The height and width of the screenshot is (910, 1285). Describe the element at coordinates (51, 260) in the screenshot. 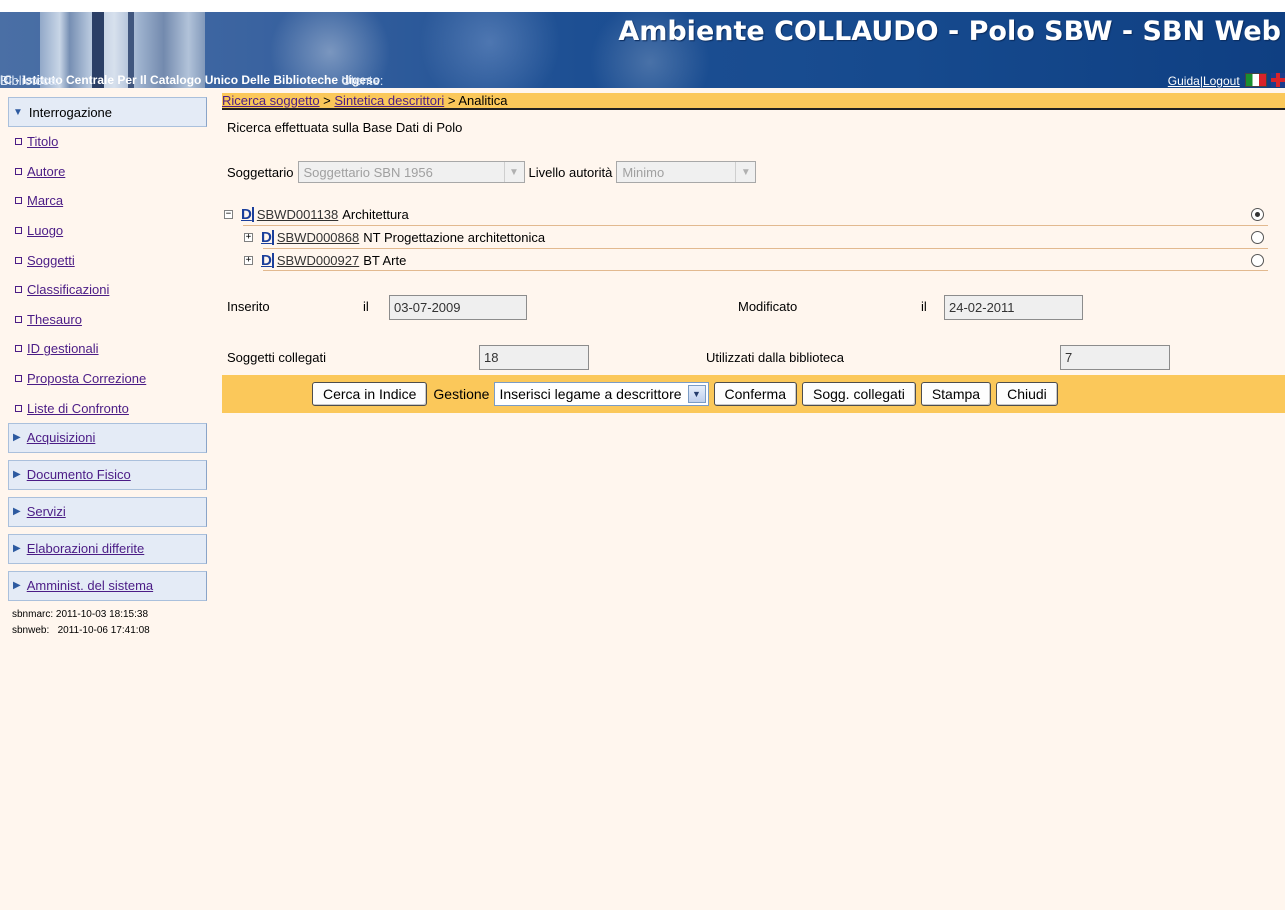

I see `sidebar-item-label: Soggetti` at that location.